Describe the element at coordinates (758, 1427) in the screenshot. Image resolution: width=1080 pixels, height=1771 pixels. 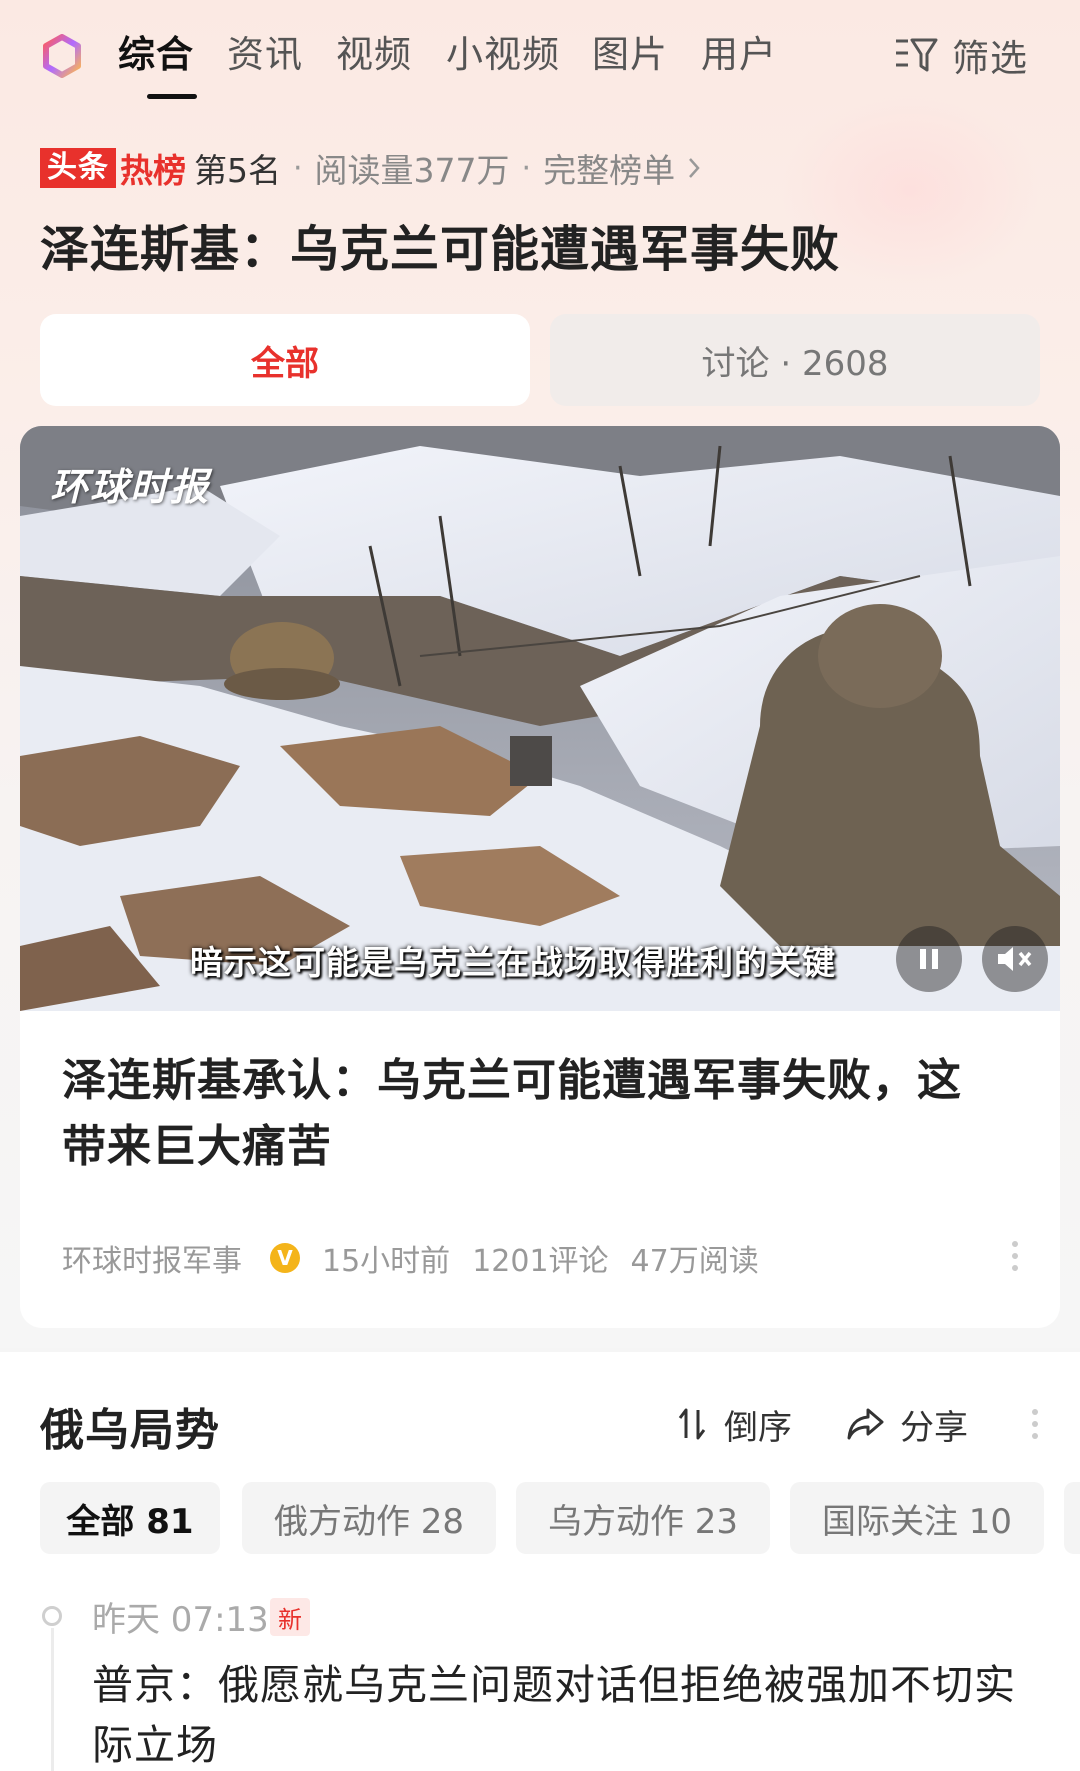
I see `sort-order-label: 倒序` at that location.